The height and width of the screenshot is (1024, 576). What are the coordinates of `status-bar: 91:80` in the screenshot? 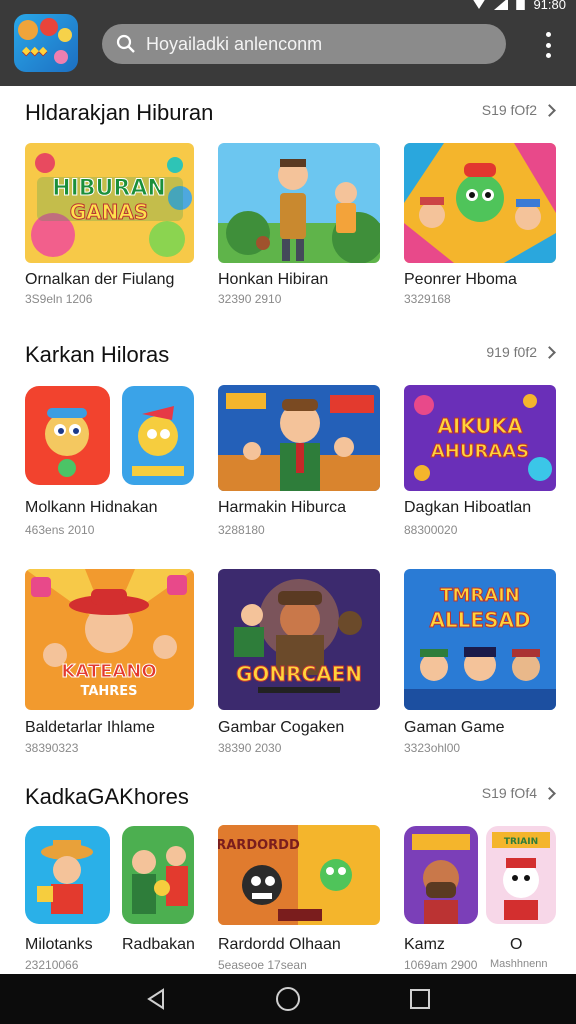 It's located at (519, 6).